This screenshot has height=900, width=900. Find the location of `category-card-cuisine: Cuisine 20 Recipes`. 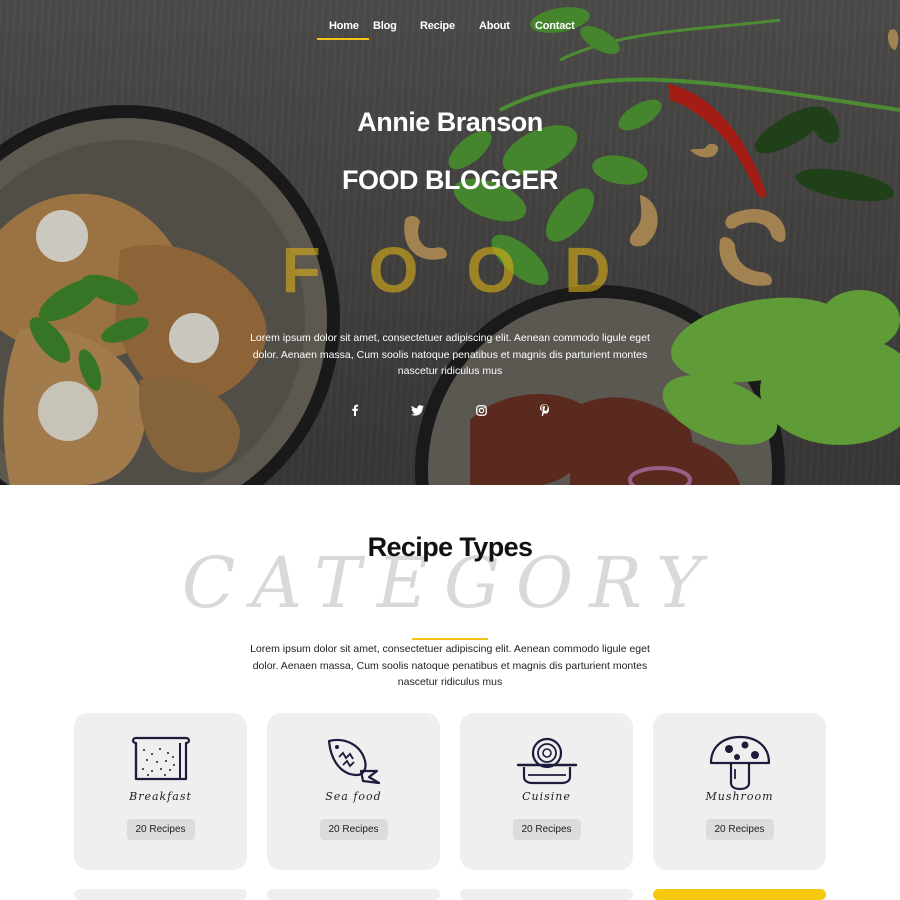

category-card-cuisine: Cuisine 20 Recipes is located at coordinates (546, 791).